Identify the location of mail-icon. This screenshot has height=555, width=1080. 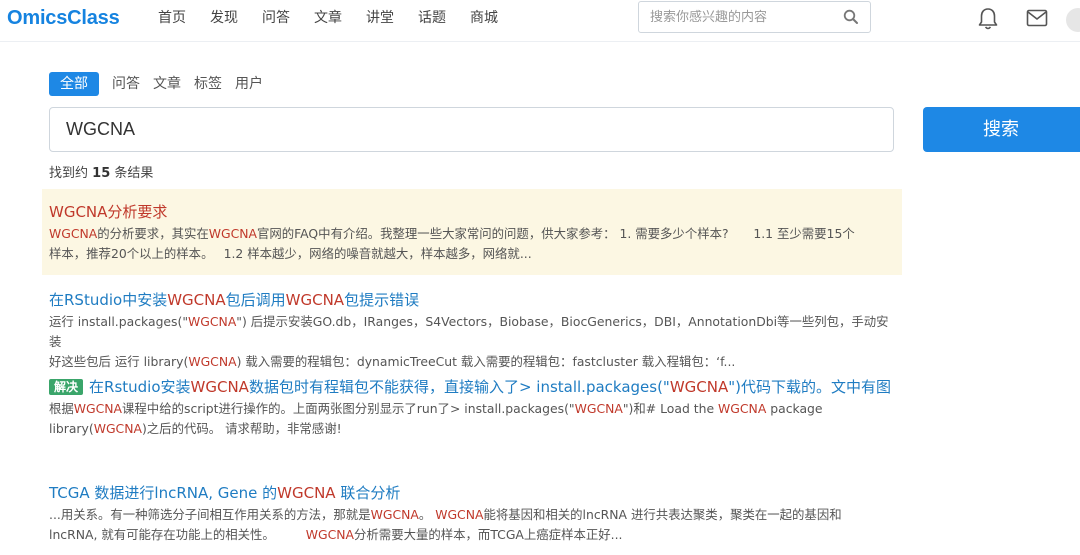
(1037, 20).